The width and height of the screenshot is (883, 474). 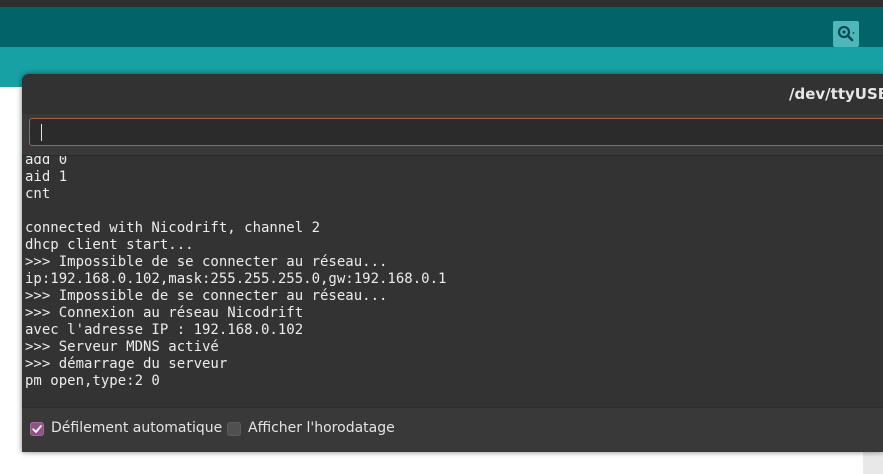 I want to click on ide-menubar-edge, so click(x=441, y=3).